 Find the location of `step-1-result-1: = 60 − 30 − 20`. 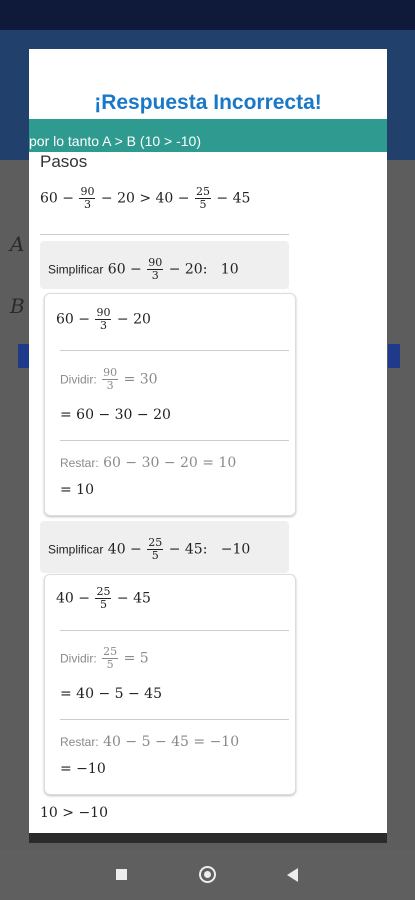

step-1-result-1: = 60 − 30 − 20 is located at coordinates (115, 415).